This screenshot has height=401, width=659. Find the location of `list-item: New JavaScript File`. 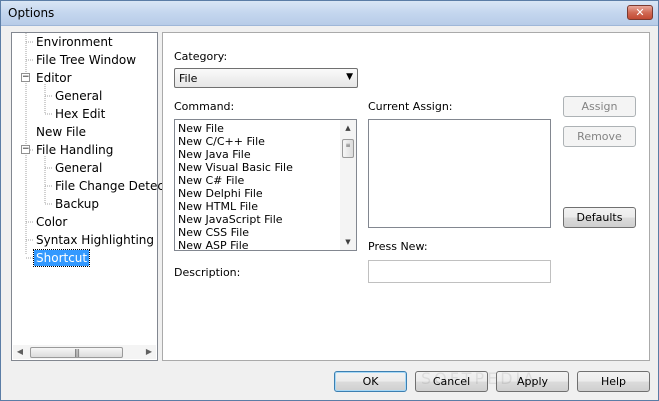

list-item: New JavaScript File is located at coordinates (230, 219).